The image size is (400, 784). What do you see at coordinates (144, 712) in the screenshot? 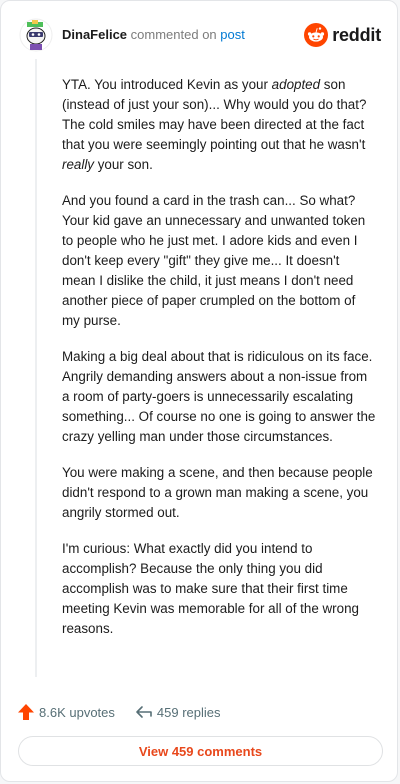
I see `reply-arrow-icon` at bounding box center [144, 712].